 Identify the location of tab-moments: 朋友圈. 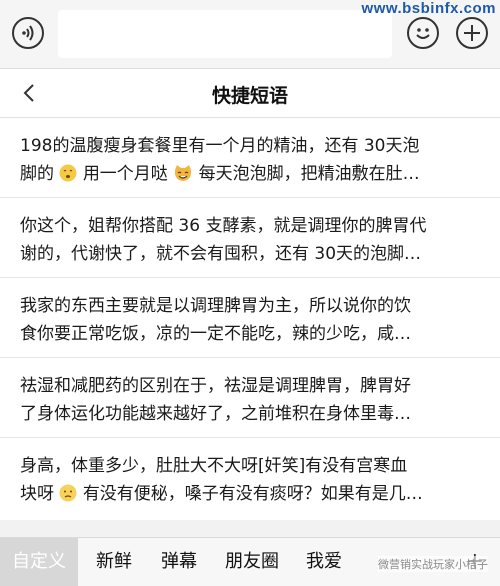
(252, 562).